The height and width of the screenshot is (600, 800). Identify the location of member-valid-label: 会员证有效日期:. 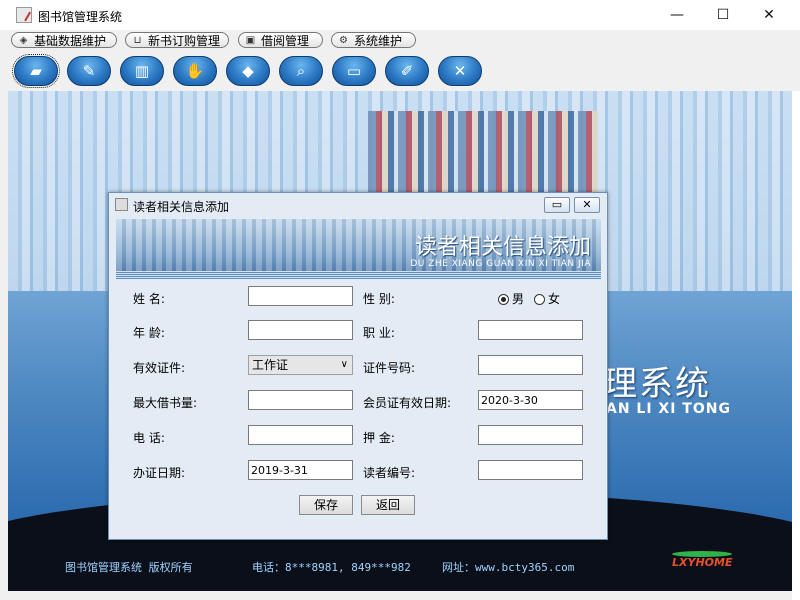
(407, 403).